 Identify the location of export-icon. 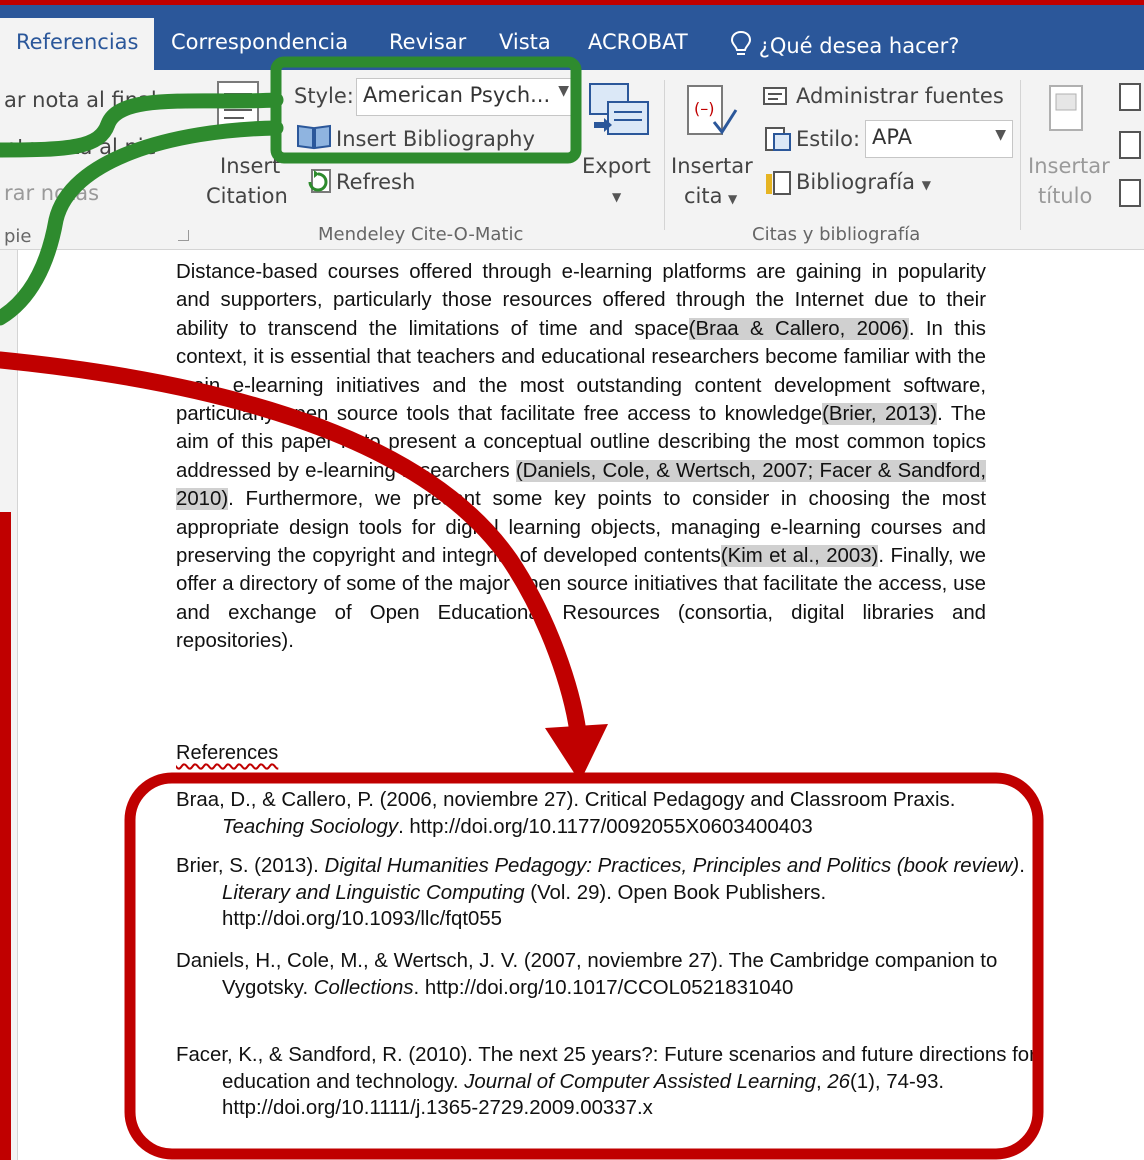
(619, 111).